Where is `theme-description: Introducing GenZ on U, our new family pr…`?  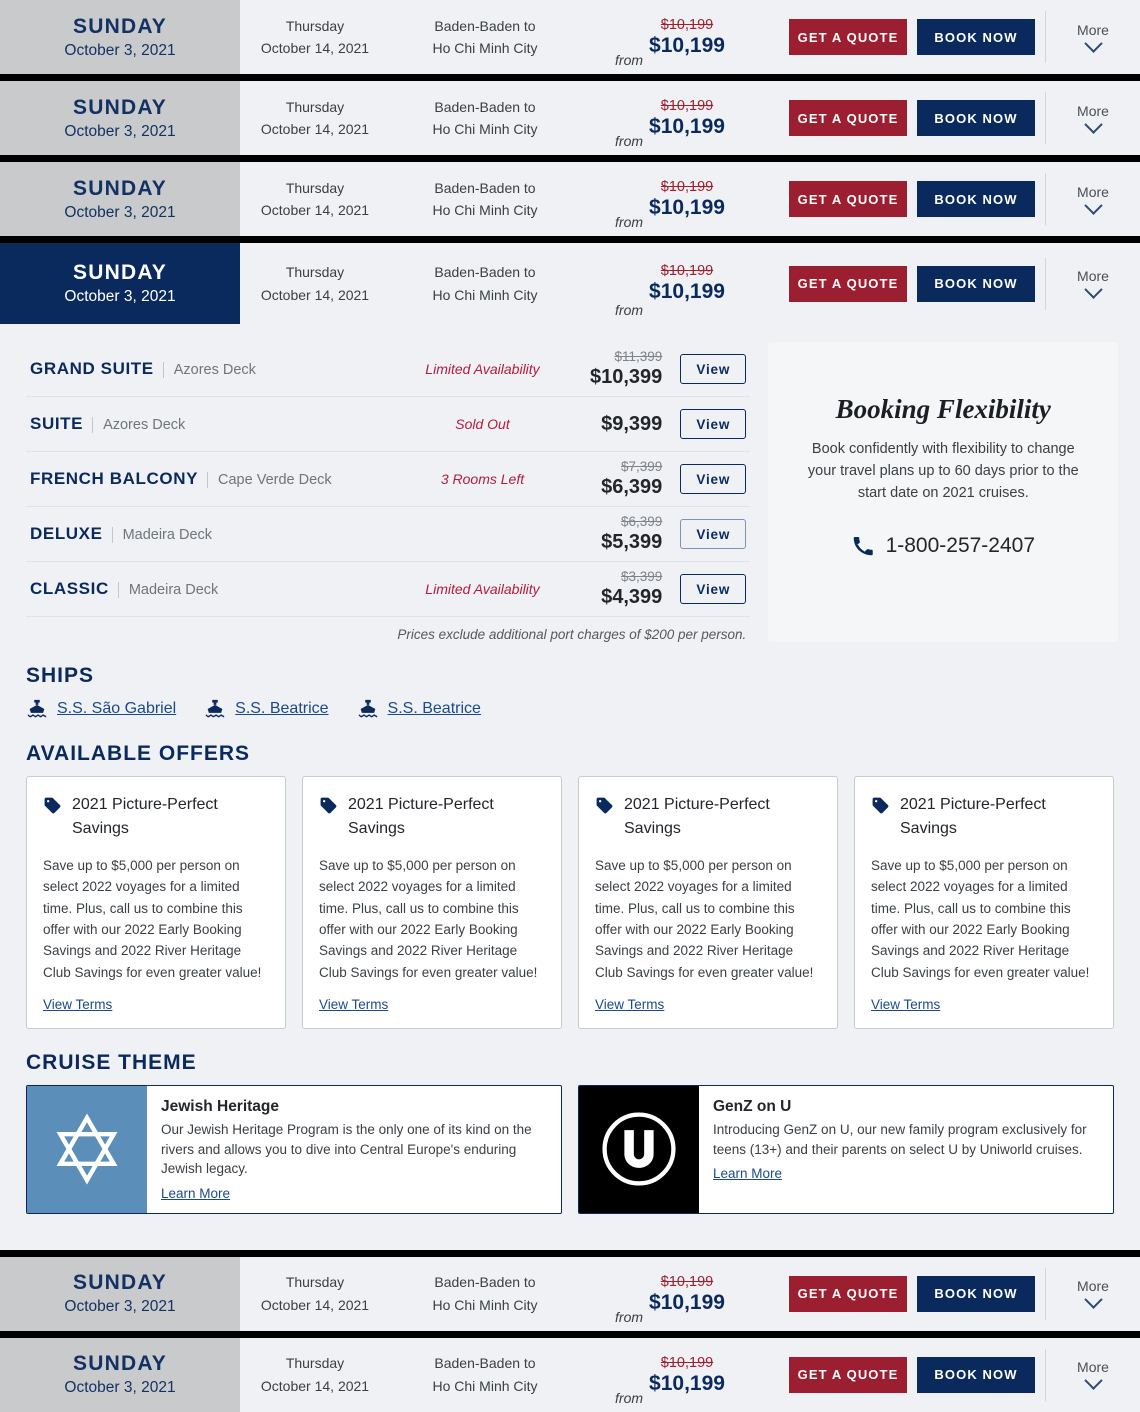 theme-description: Introducing GenZ on U, our new family pr… is located at coordinates (900, 1139).